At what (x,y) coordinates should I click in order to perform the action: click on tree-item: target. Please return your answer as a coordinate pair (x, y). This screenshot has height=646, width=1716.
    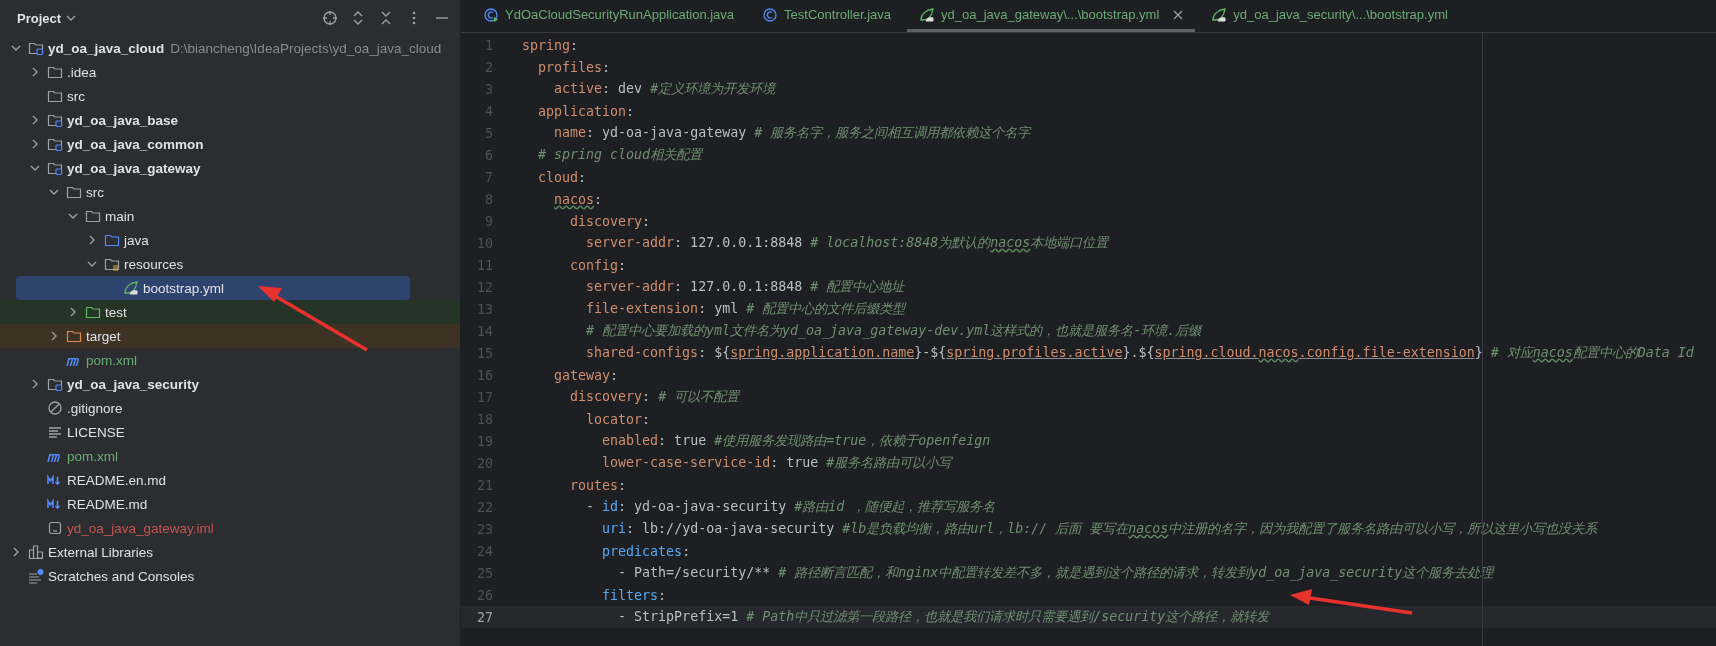
    Looking at the image, I should click on (230, 336).